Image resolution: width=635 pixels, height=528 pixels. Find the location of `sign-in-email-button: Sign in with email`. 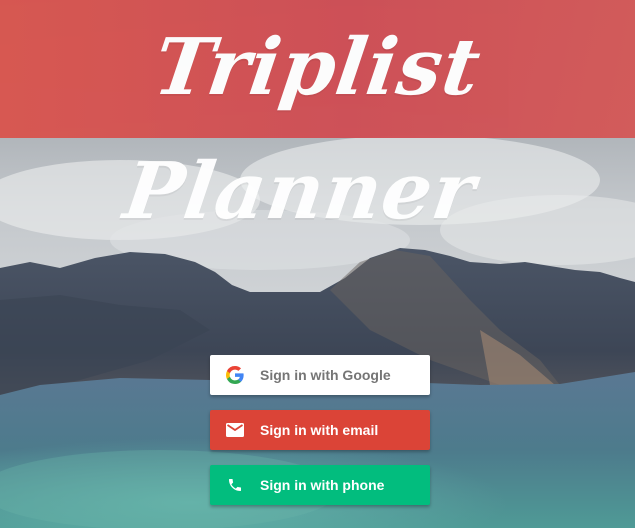

sign-in-email-button: Sign in with email is located at coordinates (320, 430).